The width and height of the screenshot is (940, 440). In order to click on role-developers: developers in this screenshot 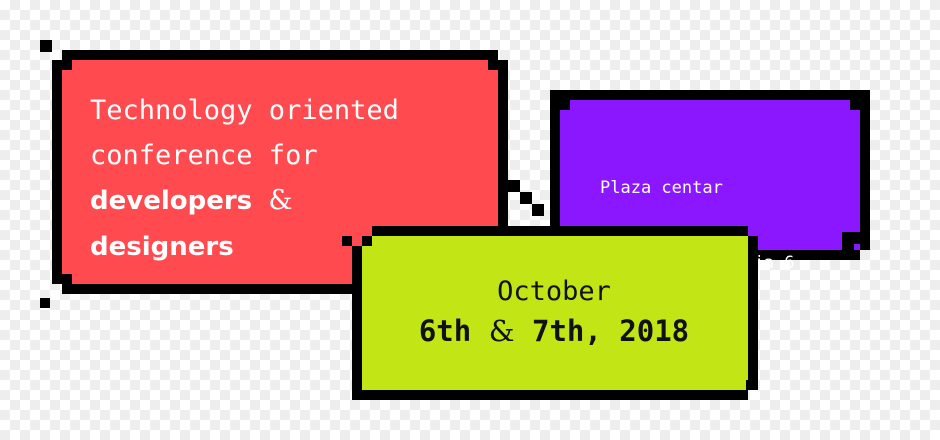, I will do `click(171, 201)`.